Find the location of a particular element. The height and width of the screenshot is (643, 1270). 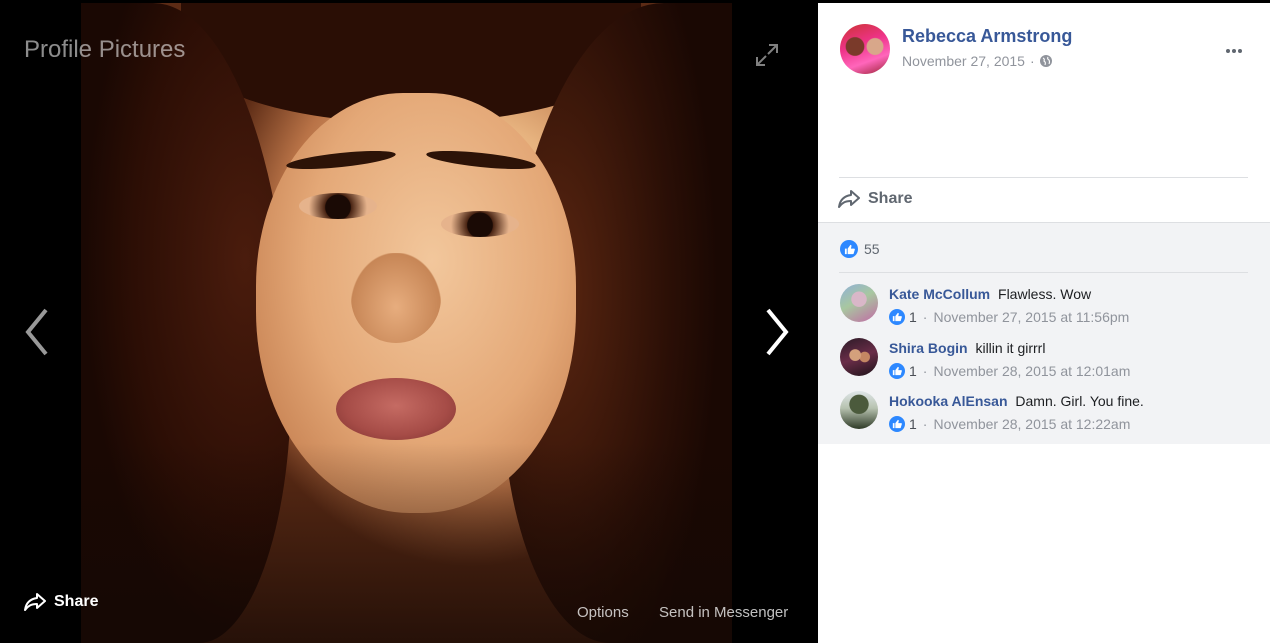

post-share-button: Share is located at coordinates (875, 199).